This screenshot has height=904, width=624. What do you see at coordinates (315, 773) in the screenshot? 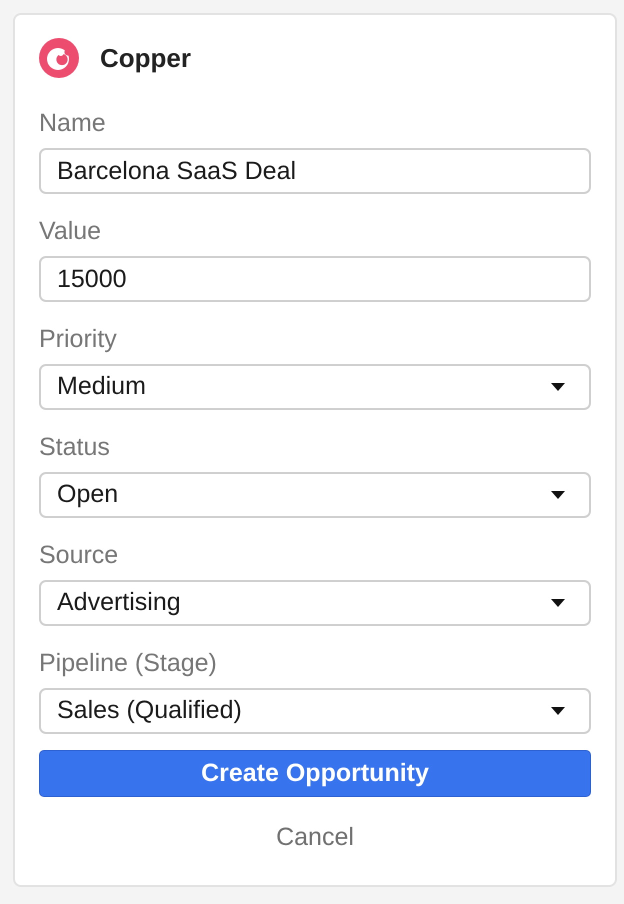
I see `create-button: Create Opportunity` at bounding box center [315, 773].